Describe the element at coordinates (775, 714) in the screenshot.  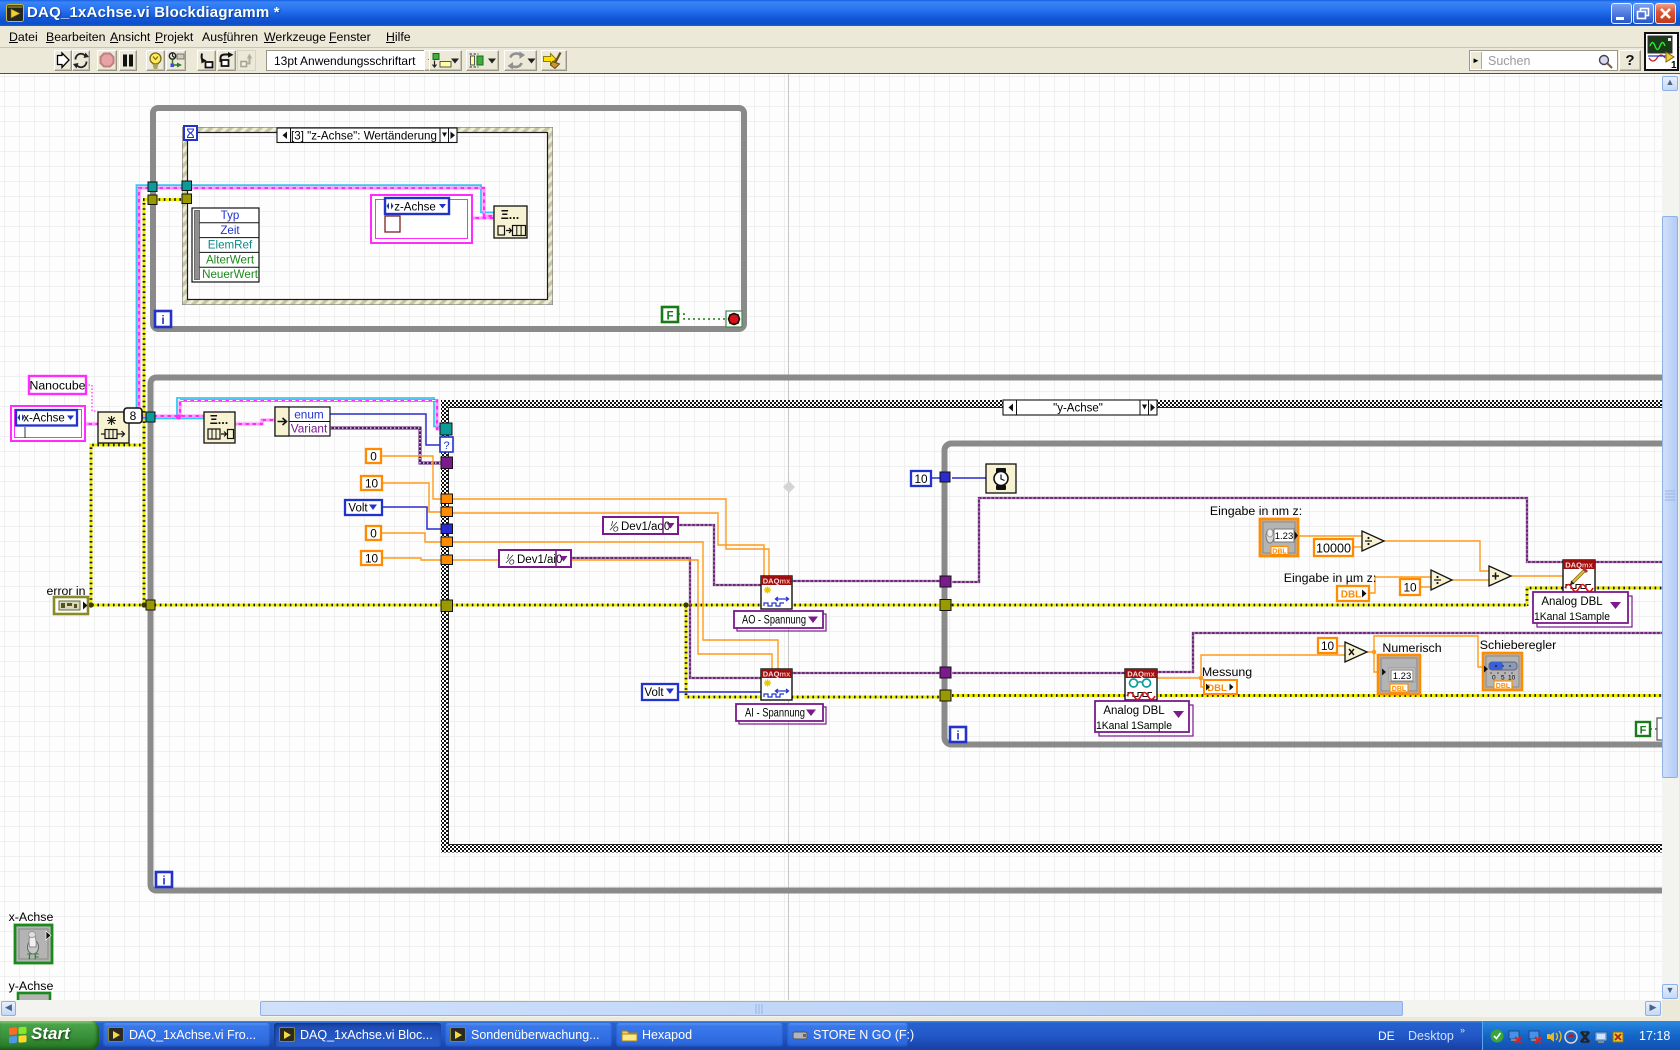
I see `svg-text: AI - Spannung` at that location.